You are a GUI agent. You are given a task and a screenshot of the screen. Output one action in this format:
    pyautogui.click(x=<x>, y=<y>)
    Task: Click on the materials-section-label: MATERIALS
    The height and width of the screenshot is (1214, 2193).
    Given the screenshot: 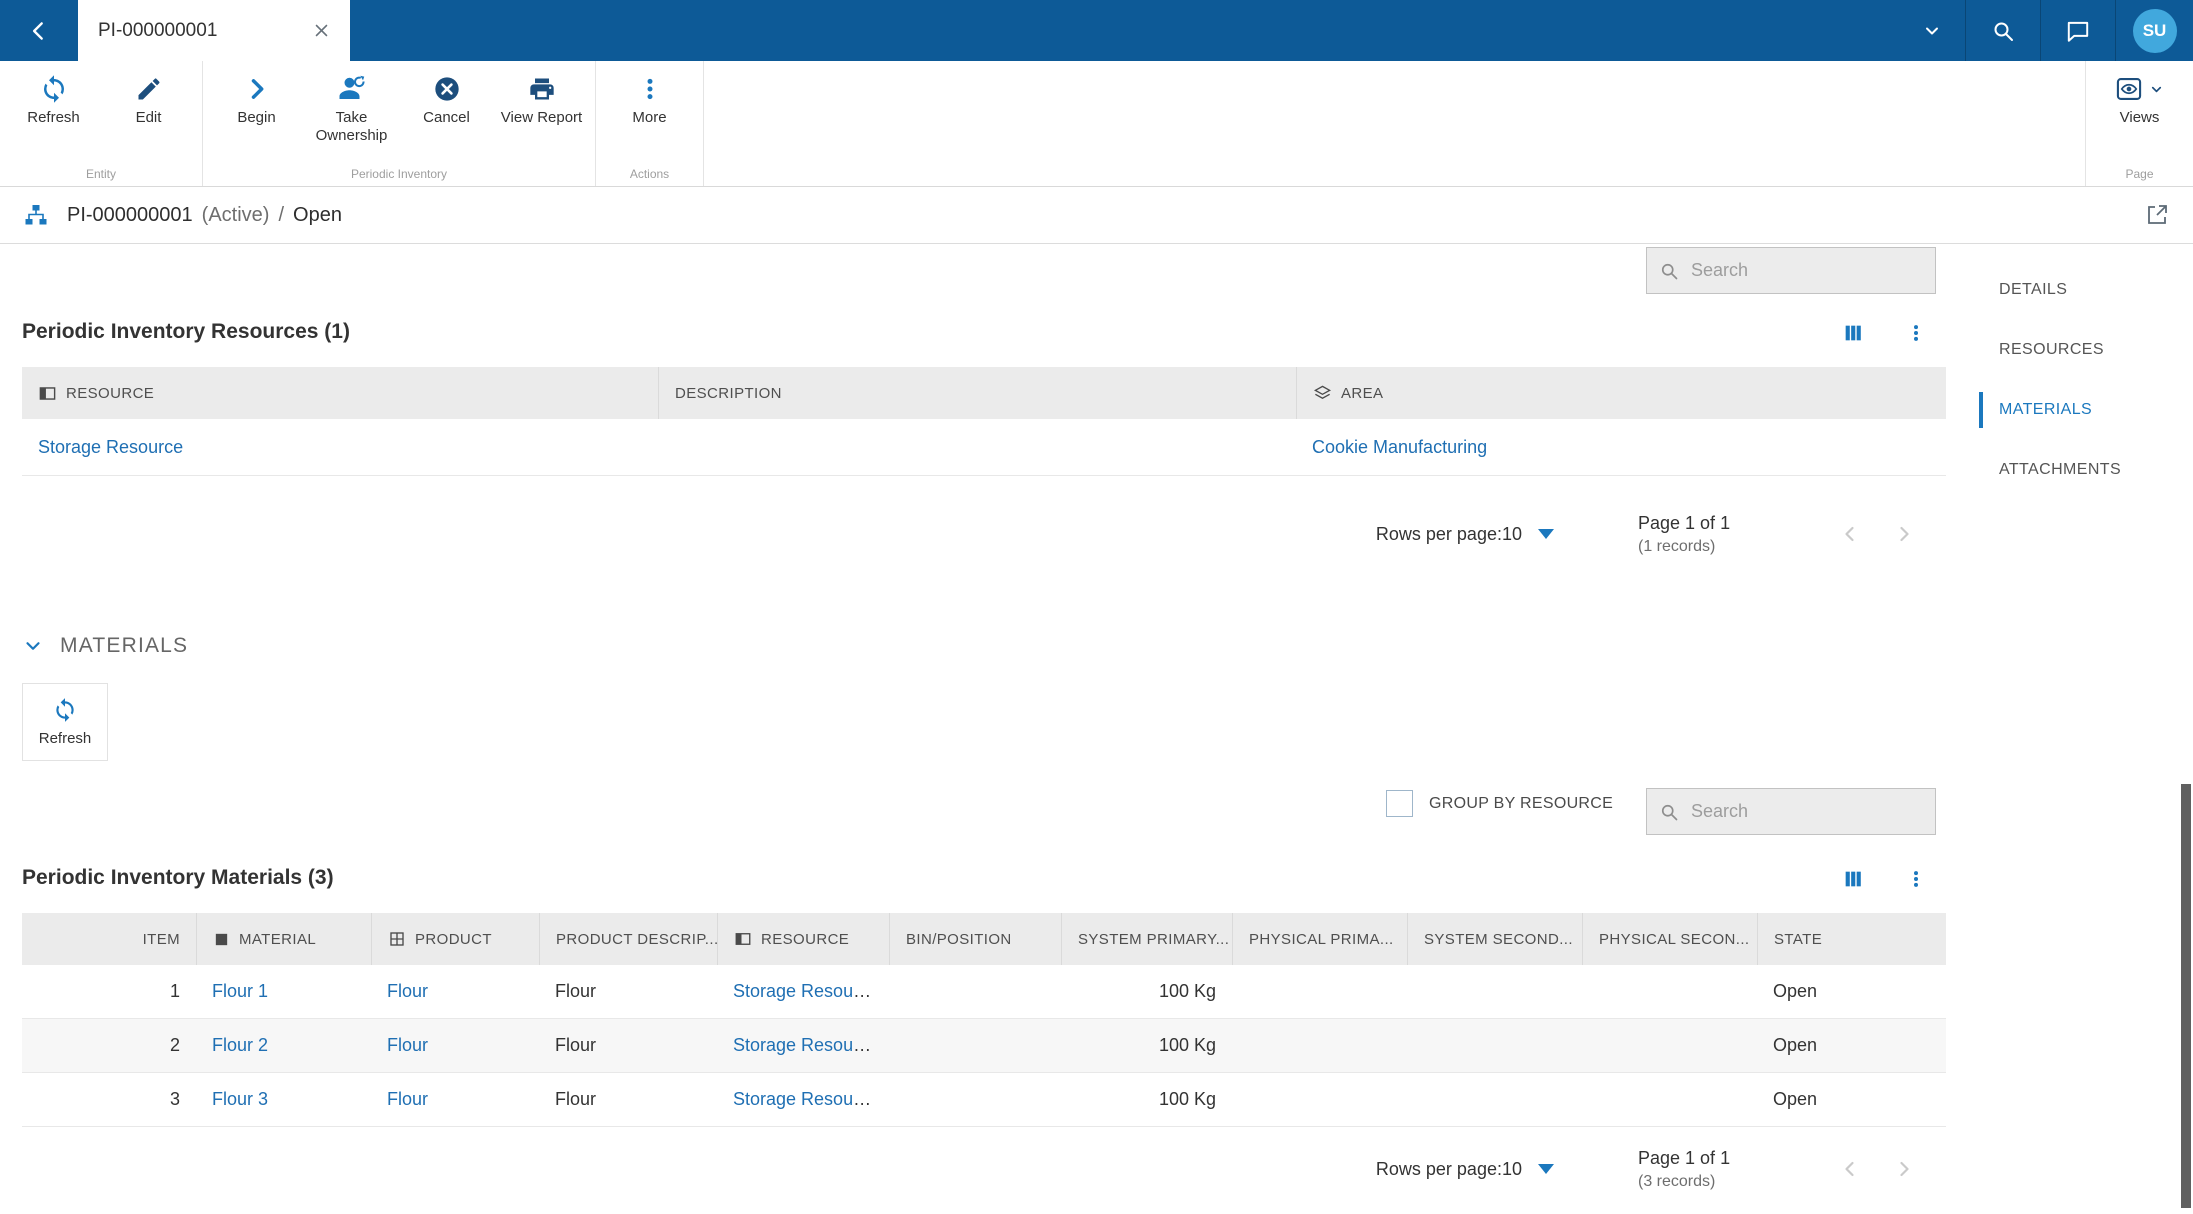 What is the action you would take?
    pyautogui.click(x=124, y=645)
    